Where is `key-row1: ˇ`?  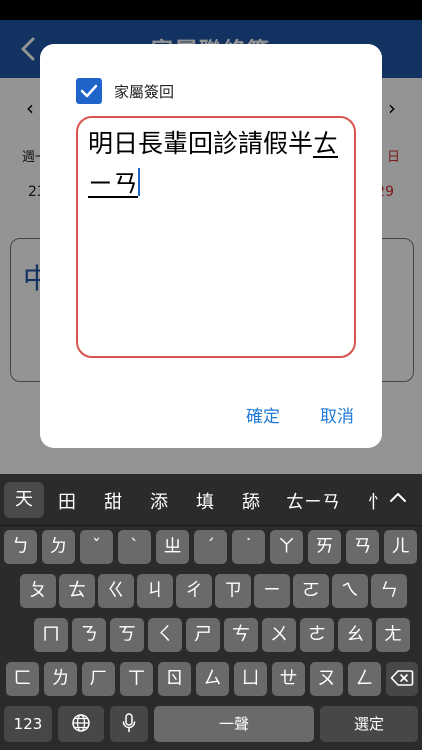 key-row1: ˇ is located at coordinates (96, 547).